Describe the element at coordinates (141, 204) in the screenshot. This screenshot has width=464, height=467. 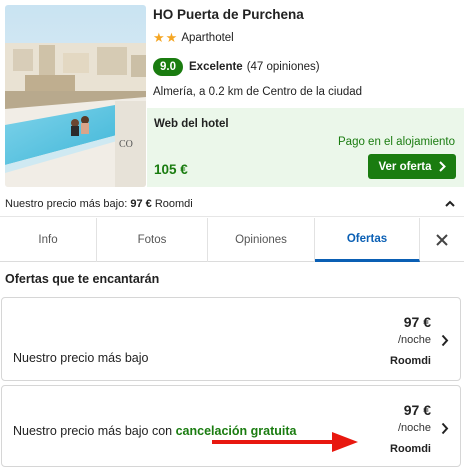
I see `lowest-price-value: 97 €` at that location.